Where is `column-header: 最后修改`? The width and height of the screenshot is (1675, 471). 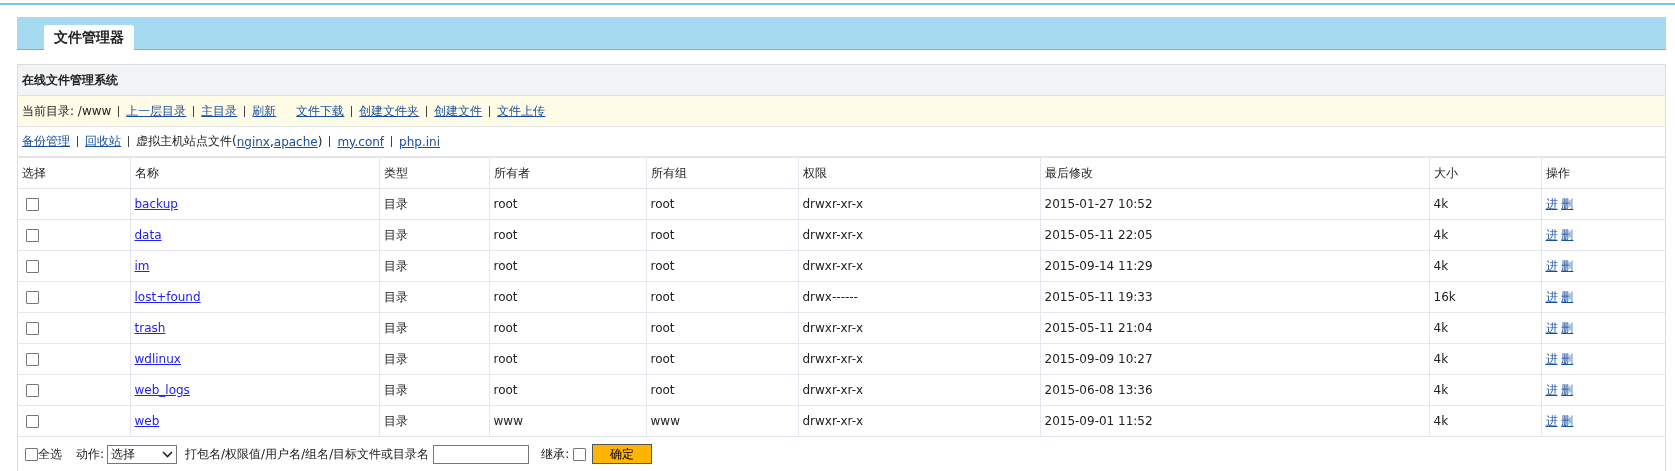 column-header: 最后修改 is located at coordinates (1234, 173).